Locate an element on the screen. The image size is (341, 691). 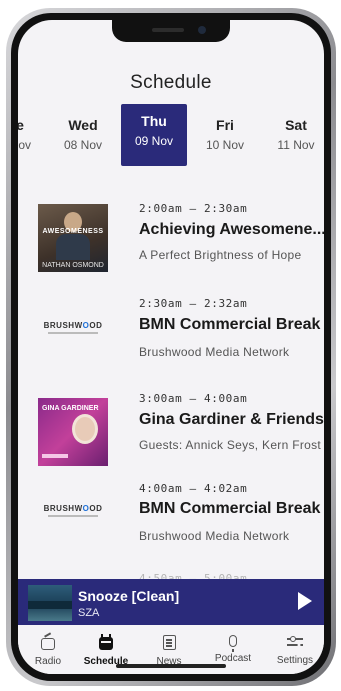
show-subtitle: A Perfect Brightness of Hope is located at coordinates (220, 255).